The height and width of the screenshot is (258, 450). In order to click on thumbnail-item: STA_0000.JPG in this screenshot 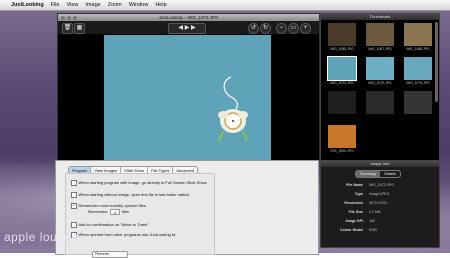, I will do `click(342, 140)`.